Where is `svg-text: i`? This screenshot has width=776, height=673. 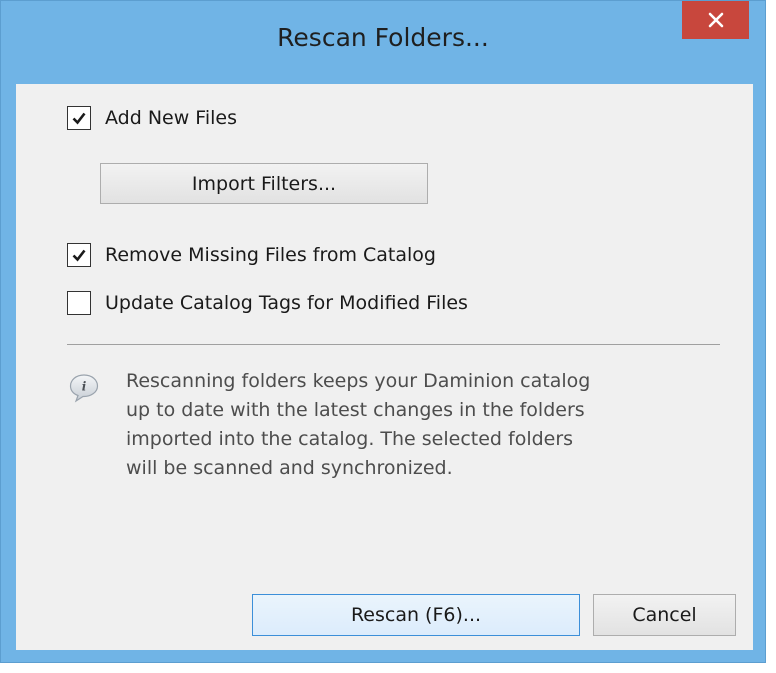 svg-text: i is located at coordinates (84, 387).